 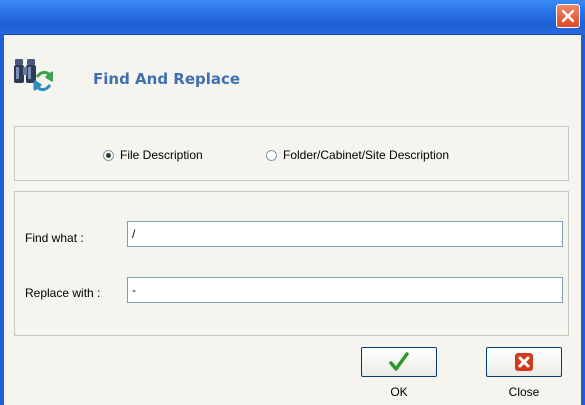 What do you see at coordinates (345, 290) in the screenshot?
I see `replace-with-input` at bounding box center [345, 290].